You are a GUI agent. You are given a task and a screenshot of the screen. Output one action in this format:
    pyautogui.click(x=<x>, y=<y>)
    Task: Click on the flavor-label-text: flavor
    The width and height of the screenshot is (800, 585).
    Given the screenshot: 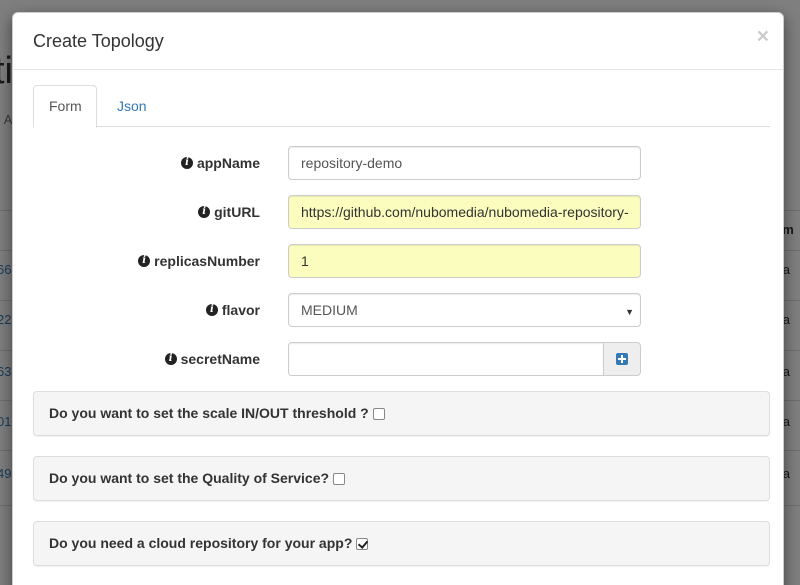 What is the action you would take?
    pyautogui.click(x=240, y=310)
    